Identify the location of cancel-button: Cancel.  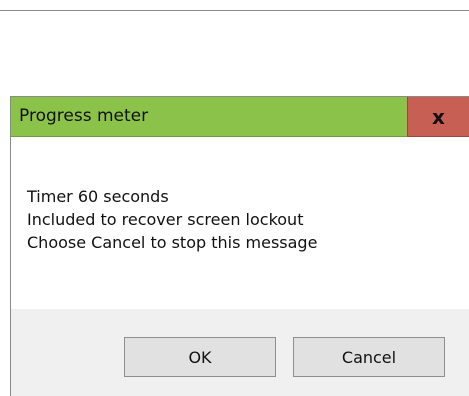
(369, 357).